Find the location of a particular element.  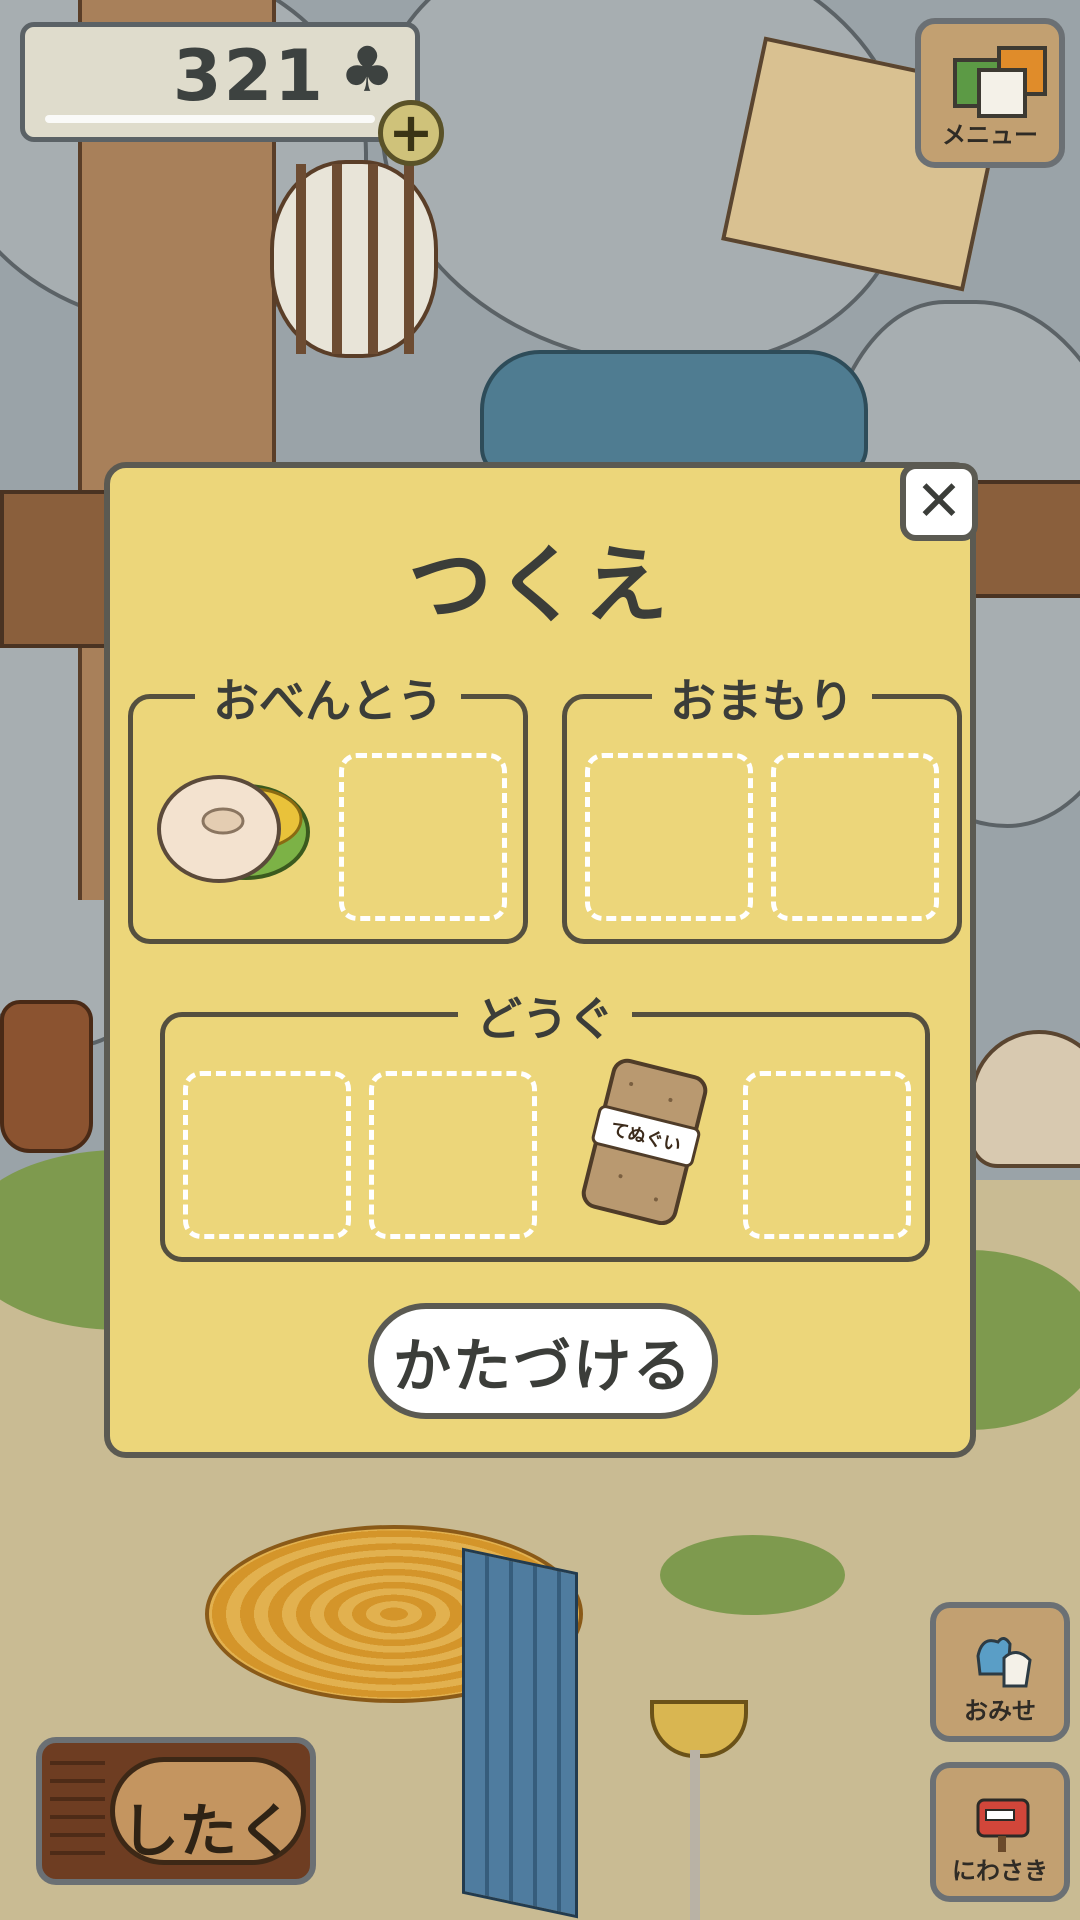

clay-pot is located at coordinates (46, 1076).